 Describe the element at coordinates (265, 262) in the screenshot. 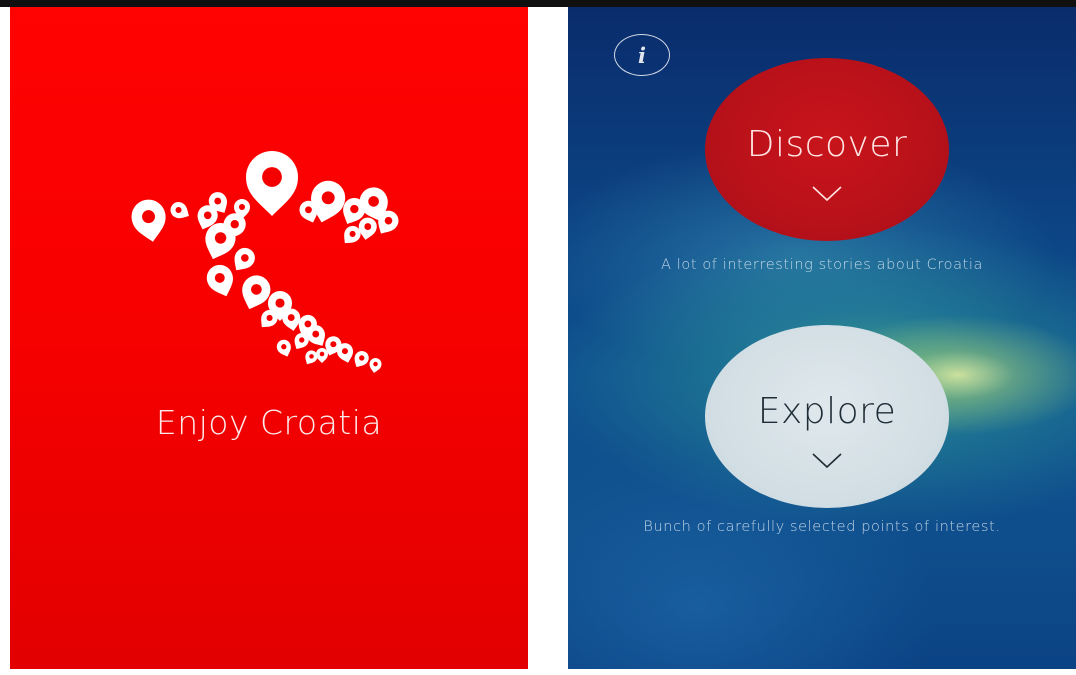

I see `croatia-map-pins-logo-icon` at that location.